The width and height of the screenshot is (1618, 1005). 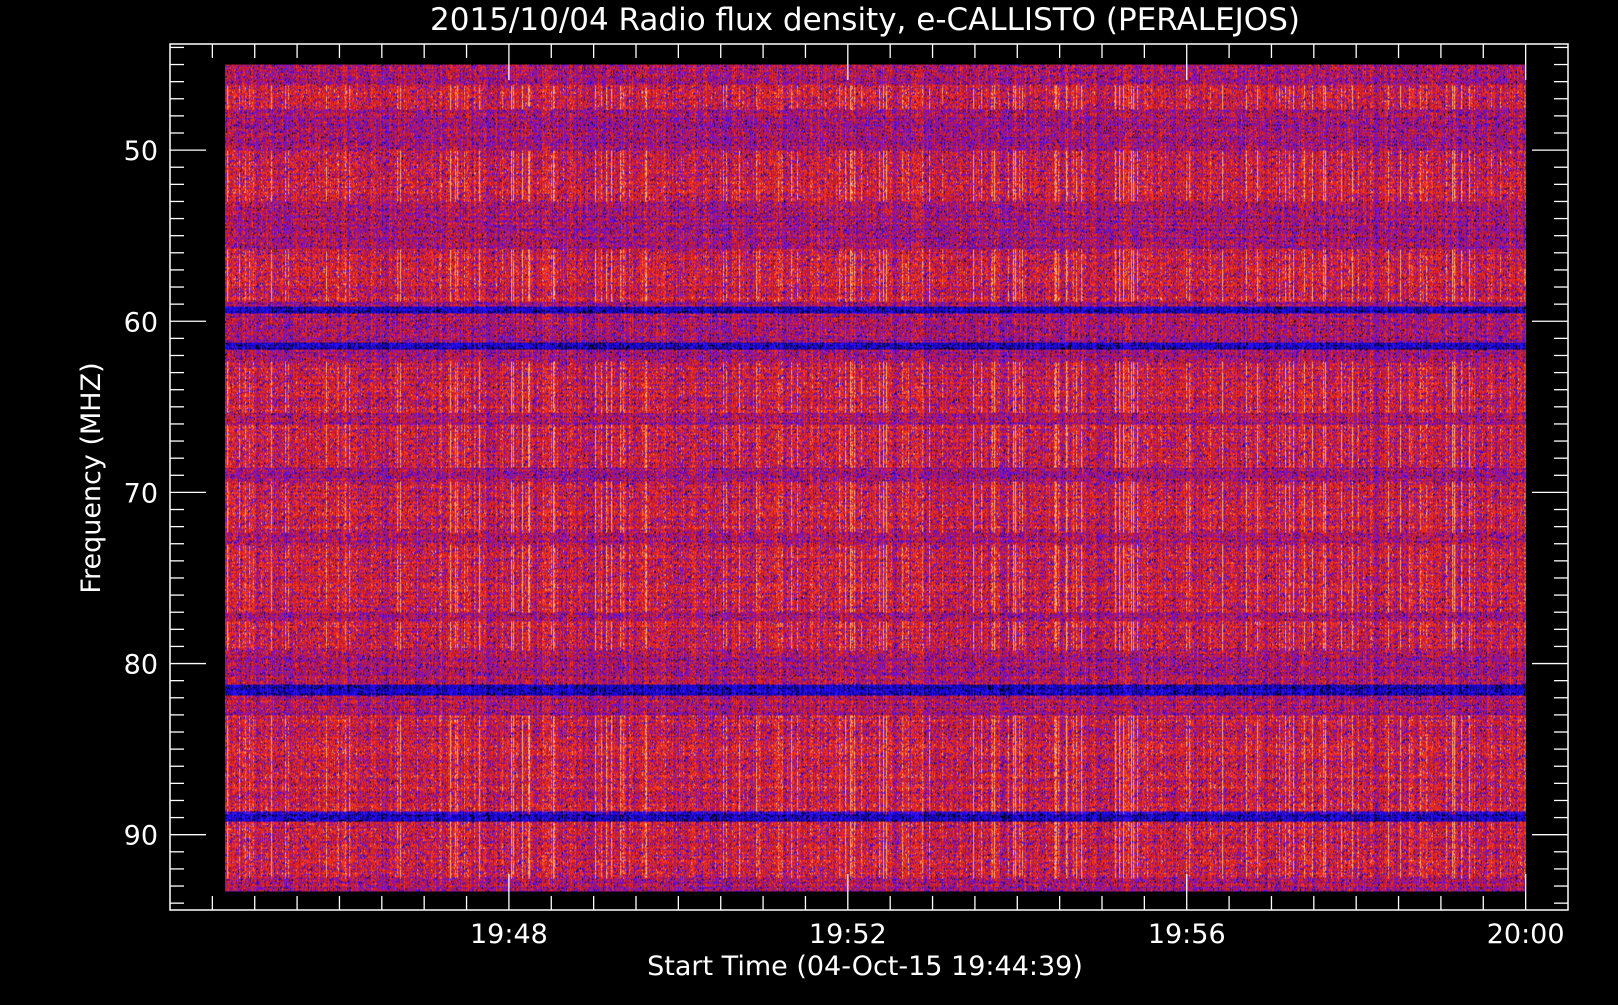 I want to click on y-tick-label: 50, so click(x=141, y=151).